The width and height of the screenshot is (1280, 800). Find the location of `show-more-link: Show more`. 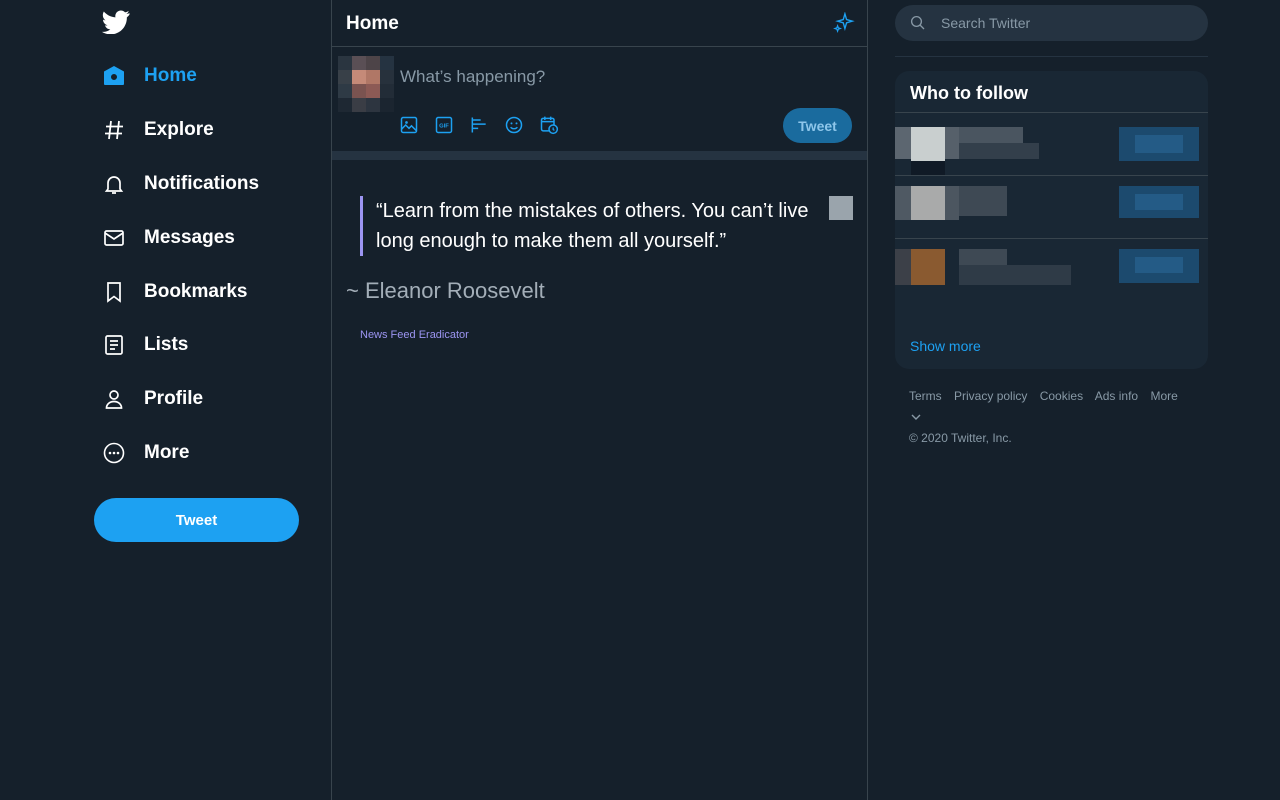

show-more-link: Show more is located at coordinates (945, 346).